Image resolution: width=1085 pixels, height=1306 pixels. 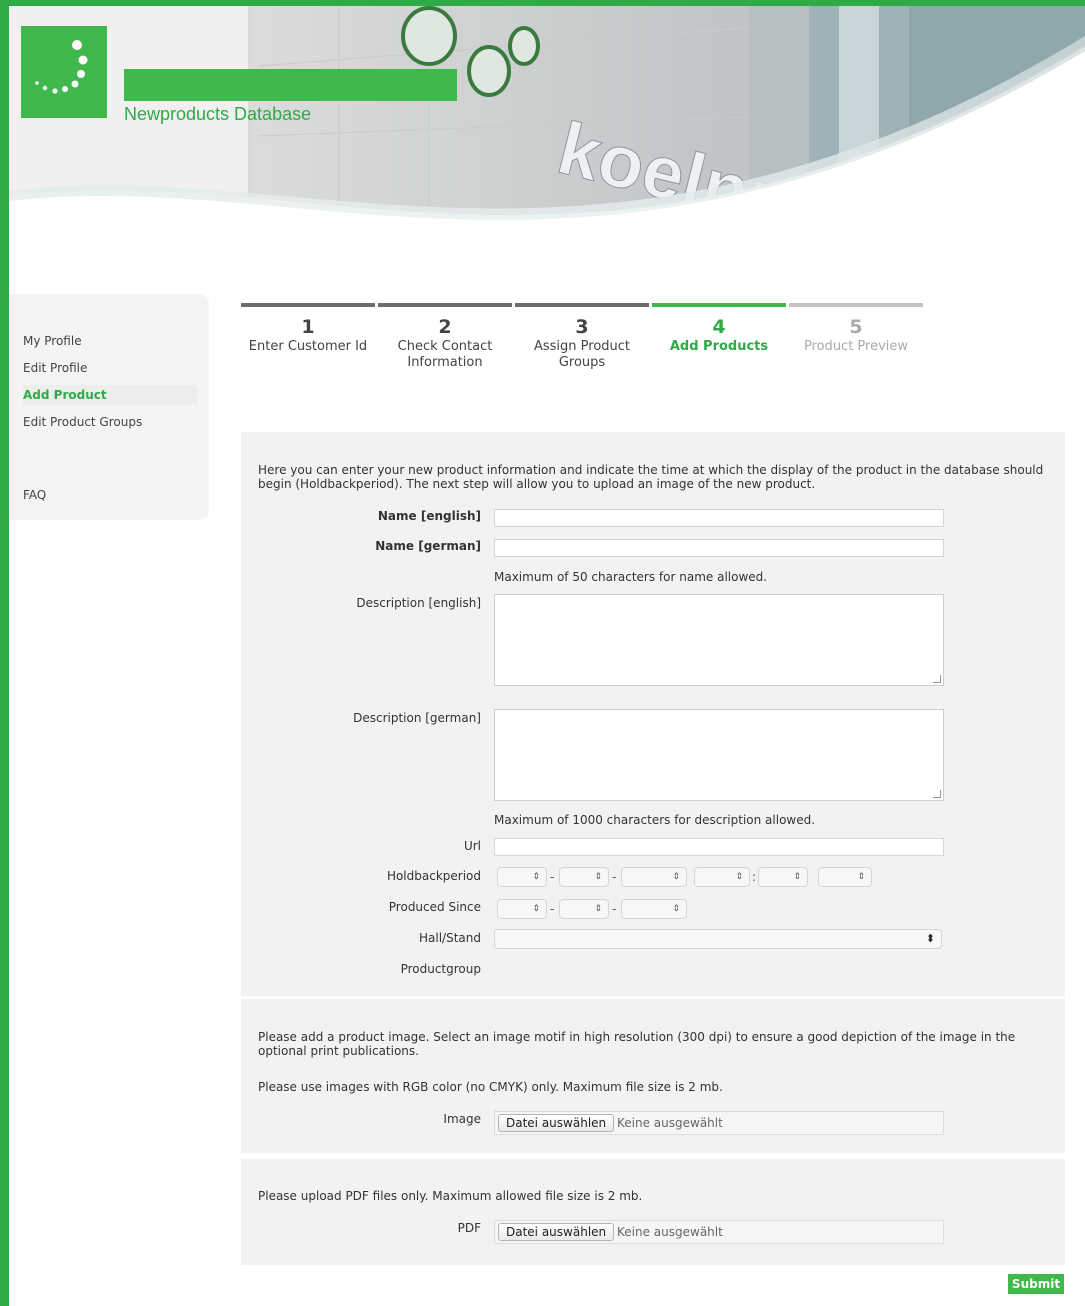 I want to click on pdf-file-input: Datei auswählen Keine ausgewählt, so click(x=719, y=1232).